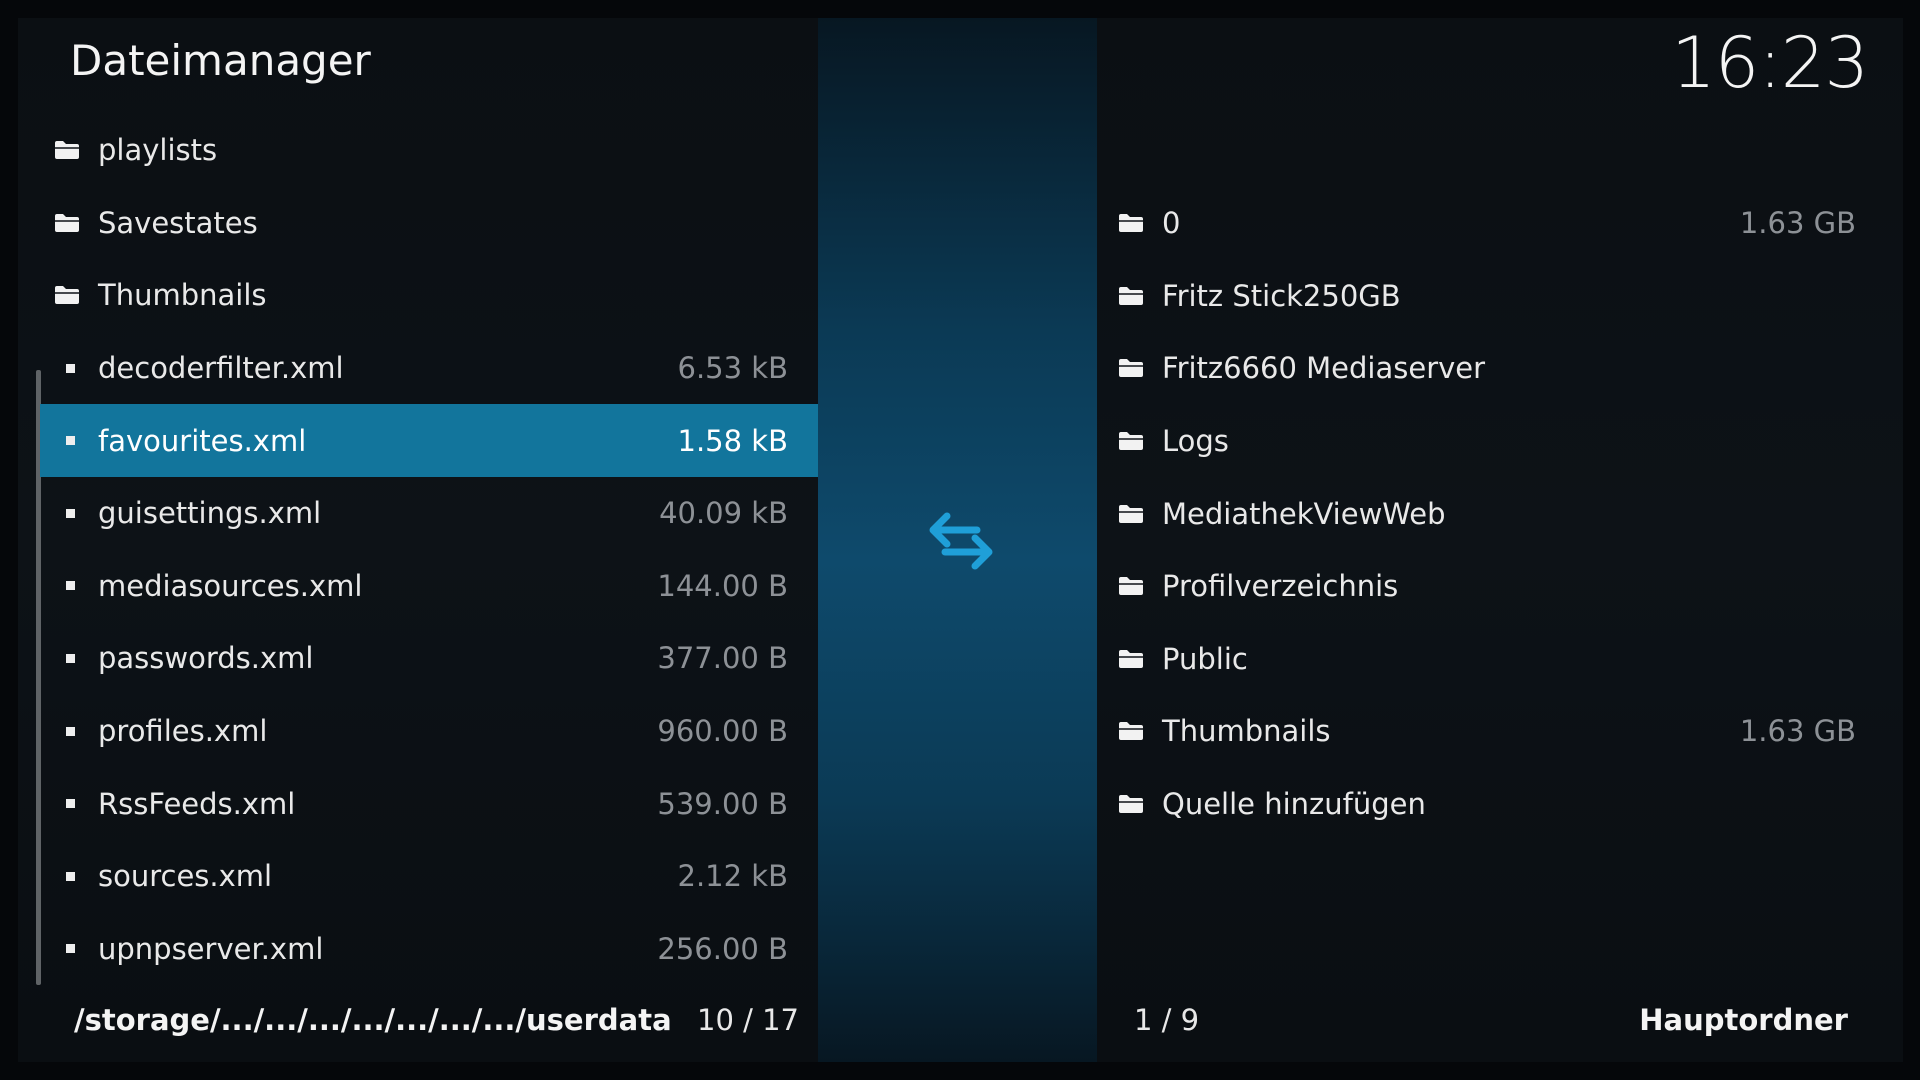 Image resolution: width=1920 pixels, height=1080 pixels. Describe the element at coordinates (1488, 586) in the screenshot. I see `folder-item: Profilverzeichnis` at that location.